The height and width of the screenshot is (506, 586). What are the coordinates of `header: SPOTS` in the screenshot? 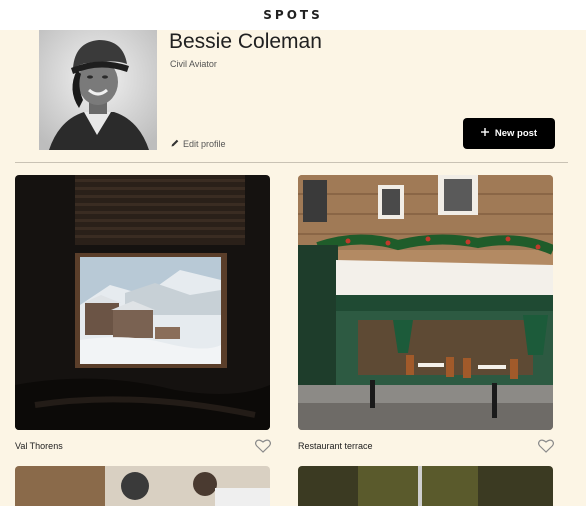 It's located at (293, 15).